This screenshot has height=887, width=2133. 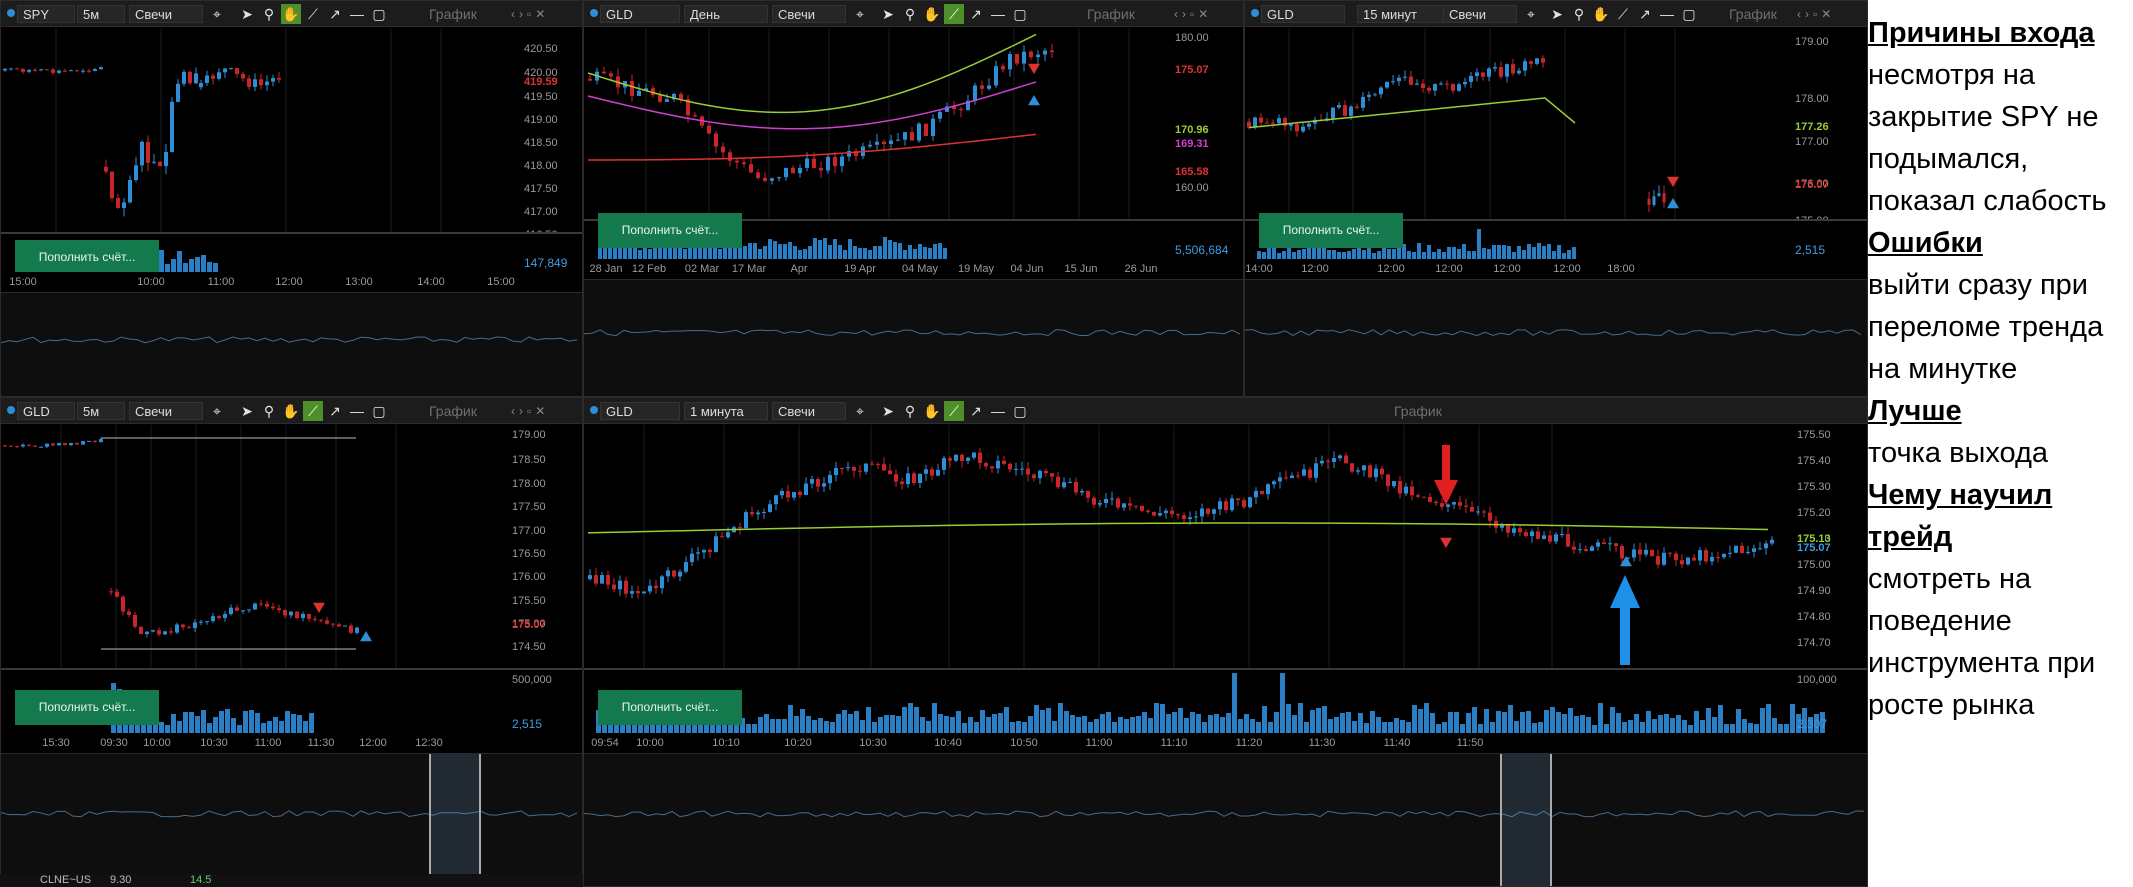 What do you see at coordinates (726, 14) in the screenshot?
I see `interval-select: День` at bounding box center [726, 14].